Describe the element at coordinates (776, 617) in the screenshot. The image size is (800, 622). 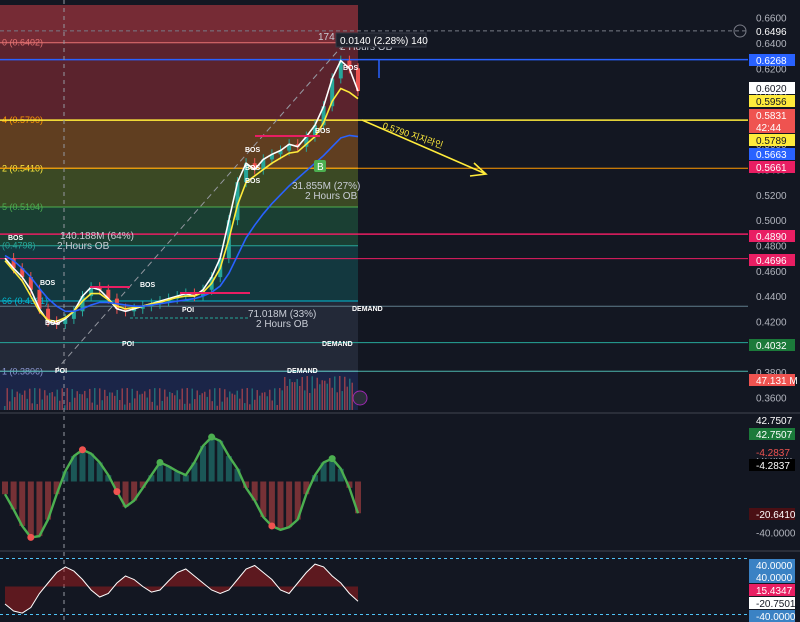
I see `oscillator-tag-label: -40.0000` at that location.